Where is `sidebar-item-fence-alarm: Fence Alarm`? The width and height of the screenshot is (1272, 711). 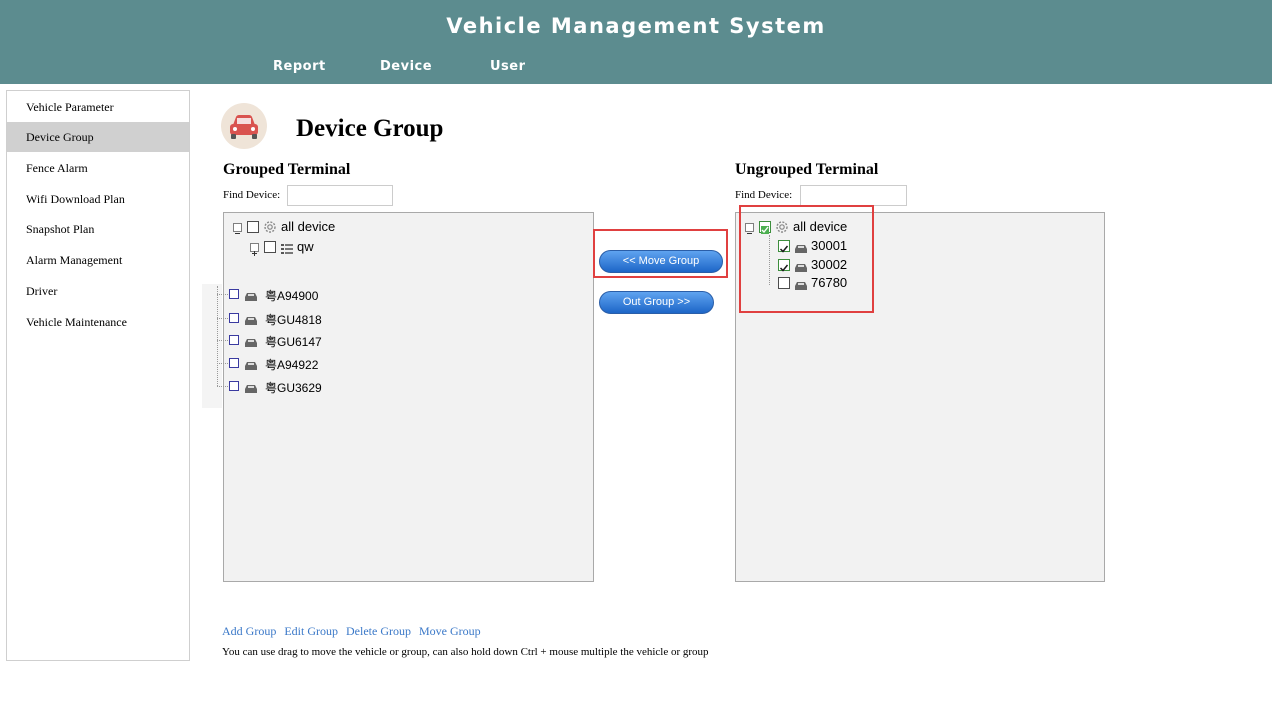
sidebar-item-fence-alarm: Fence Alarm is located at coordinates (98, 168).